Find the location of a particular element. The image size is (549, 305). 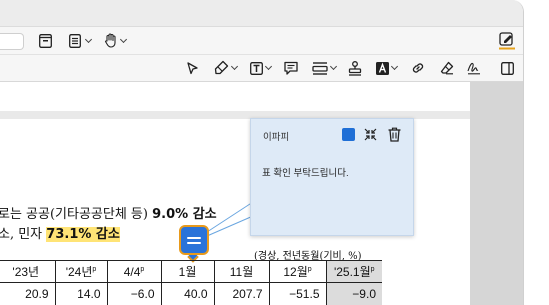

color-swatch is located at coordinates (348, 134).